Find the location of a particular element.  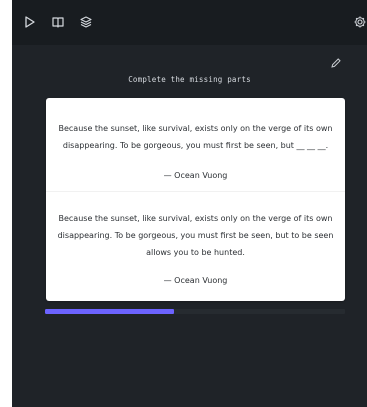

gear-icon is located at coordinates (359, 22).